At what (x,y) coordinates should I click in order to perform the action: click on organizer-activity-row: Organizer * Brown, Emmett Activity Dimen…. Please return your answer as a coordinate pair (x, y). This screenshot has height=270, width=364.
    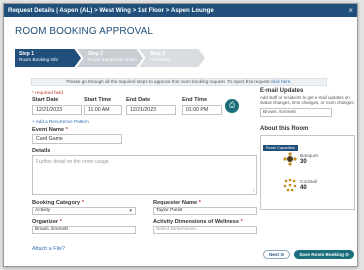
    Looking at the image, I should click on (144, 226).